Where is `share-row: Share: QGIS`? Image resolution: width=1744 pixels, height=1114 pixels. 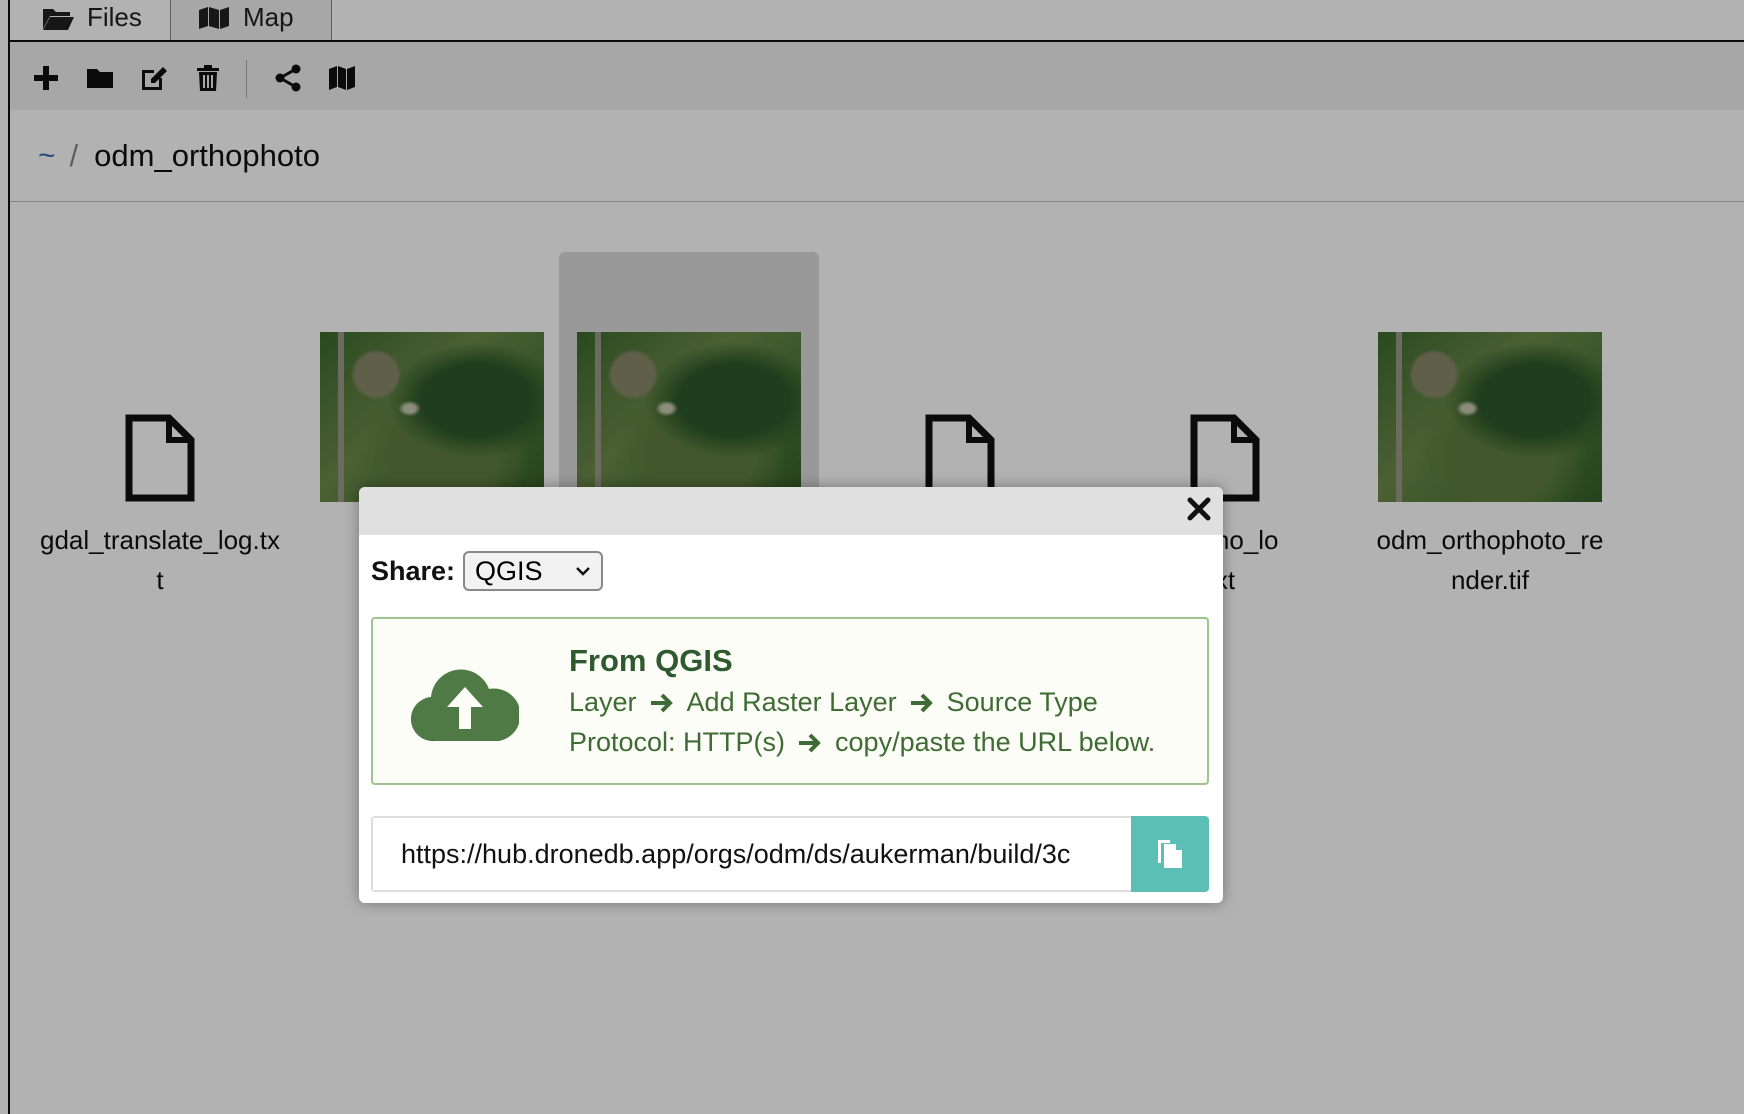
share-row: Share: QGIS is located at coordinates (487, 571).